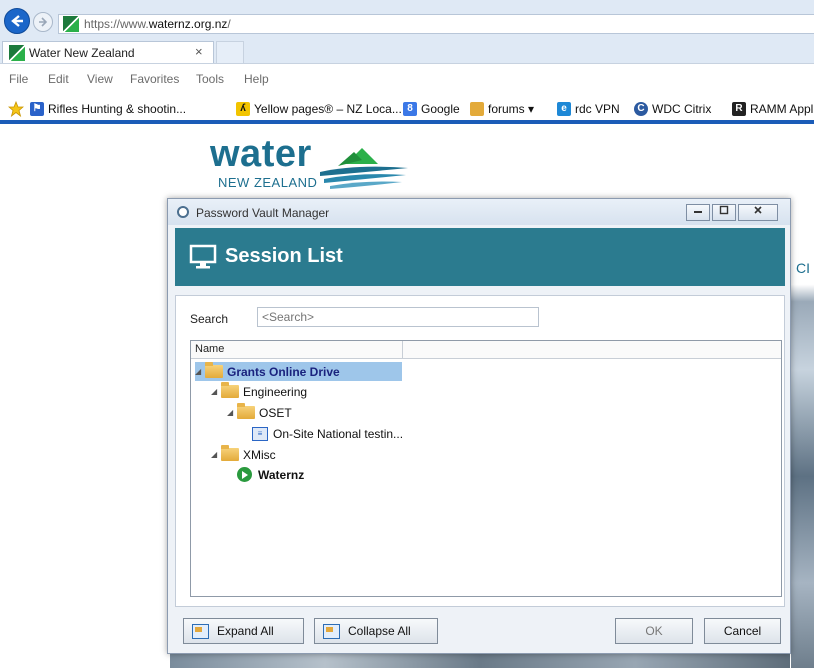 The image size is (814, 668). I want to click on tree-item-label: OSET, so click(275, 412).